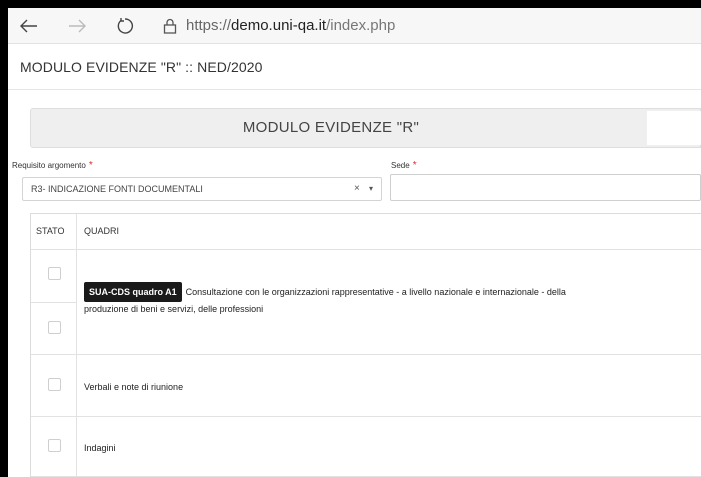  Describe the element at coordinates (100, 448) in the screenshot. I see `table-row: Indagini` at that location.